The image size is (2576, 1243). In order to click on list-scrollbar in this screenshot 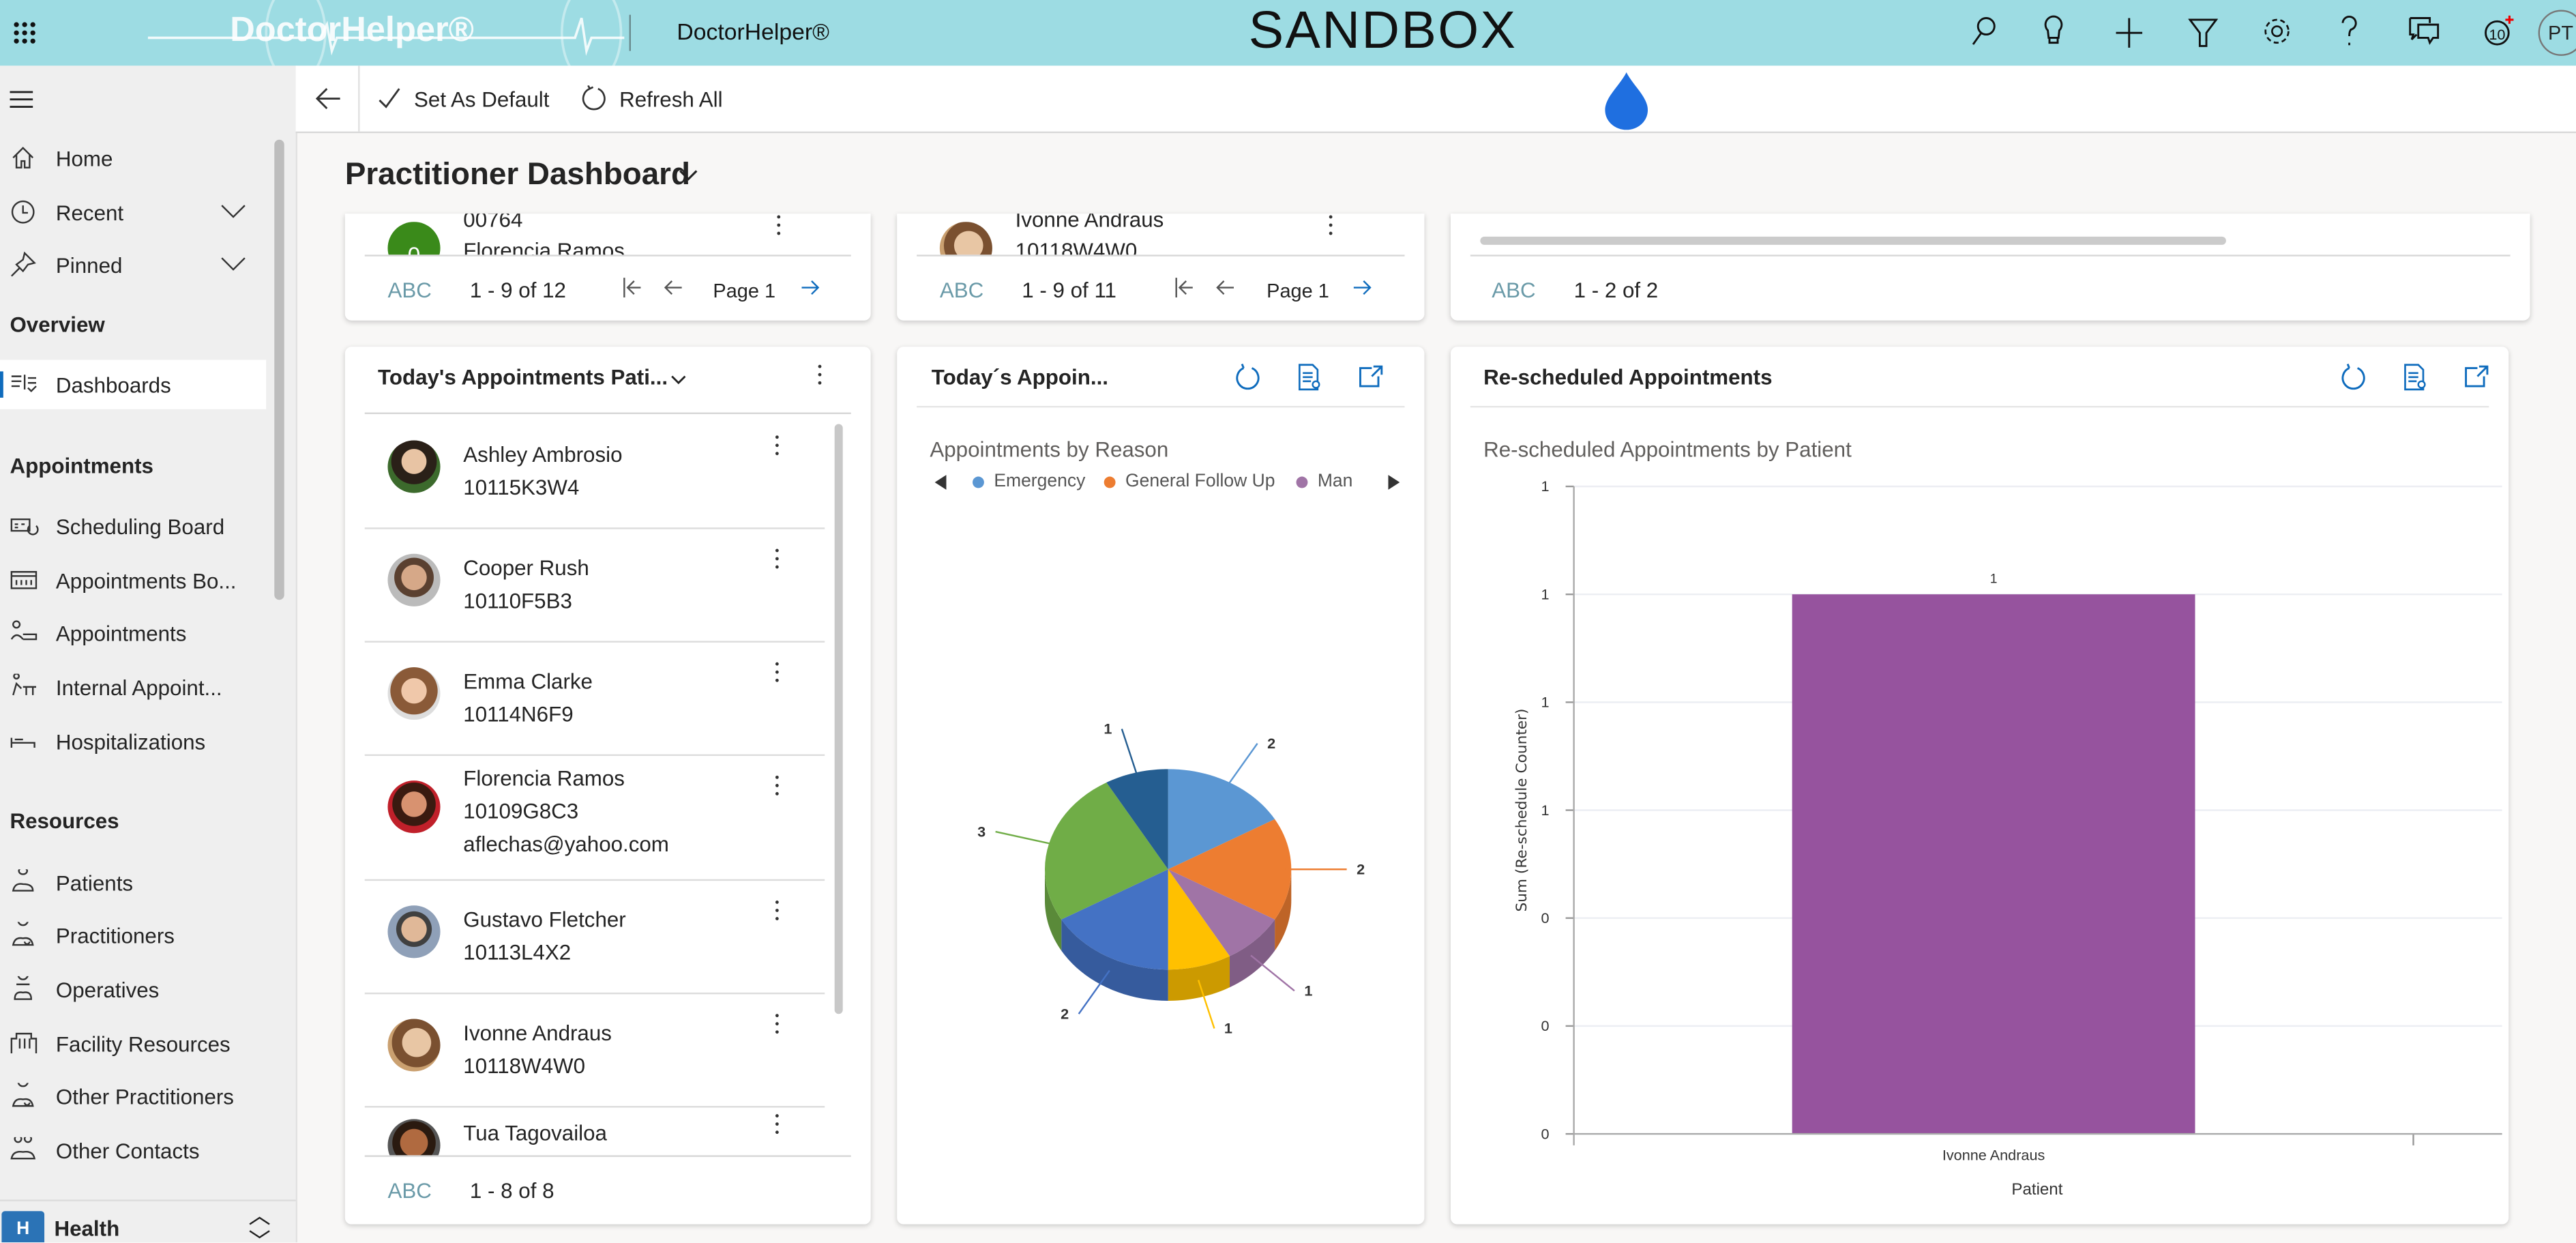, I will do `click(838, 719)`.